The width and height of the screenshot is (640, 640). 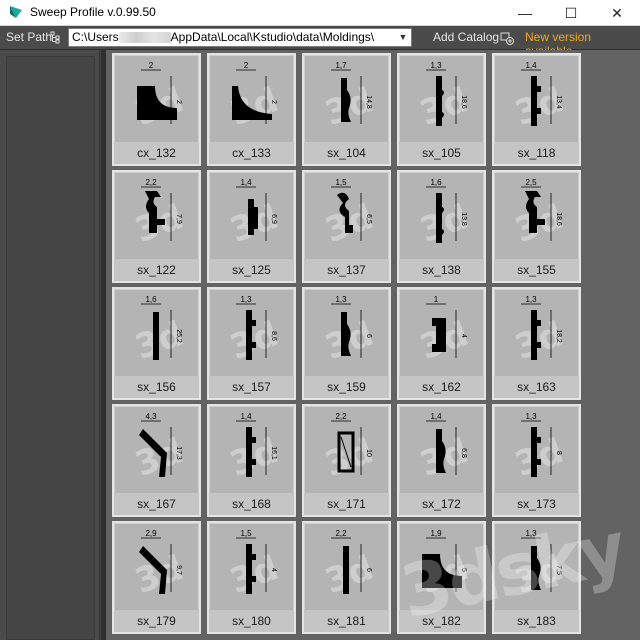 I want to click on profile-tile: 3d 1,6 13,8 sx_138, so click(x=441, y=226).